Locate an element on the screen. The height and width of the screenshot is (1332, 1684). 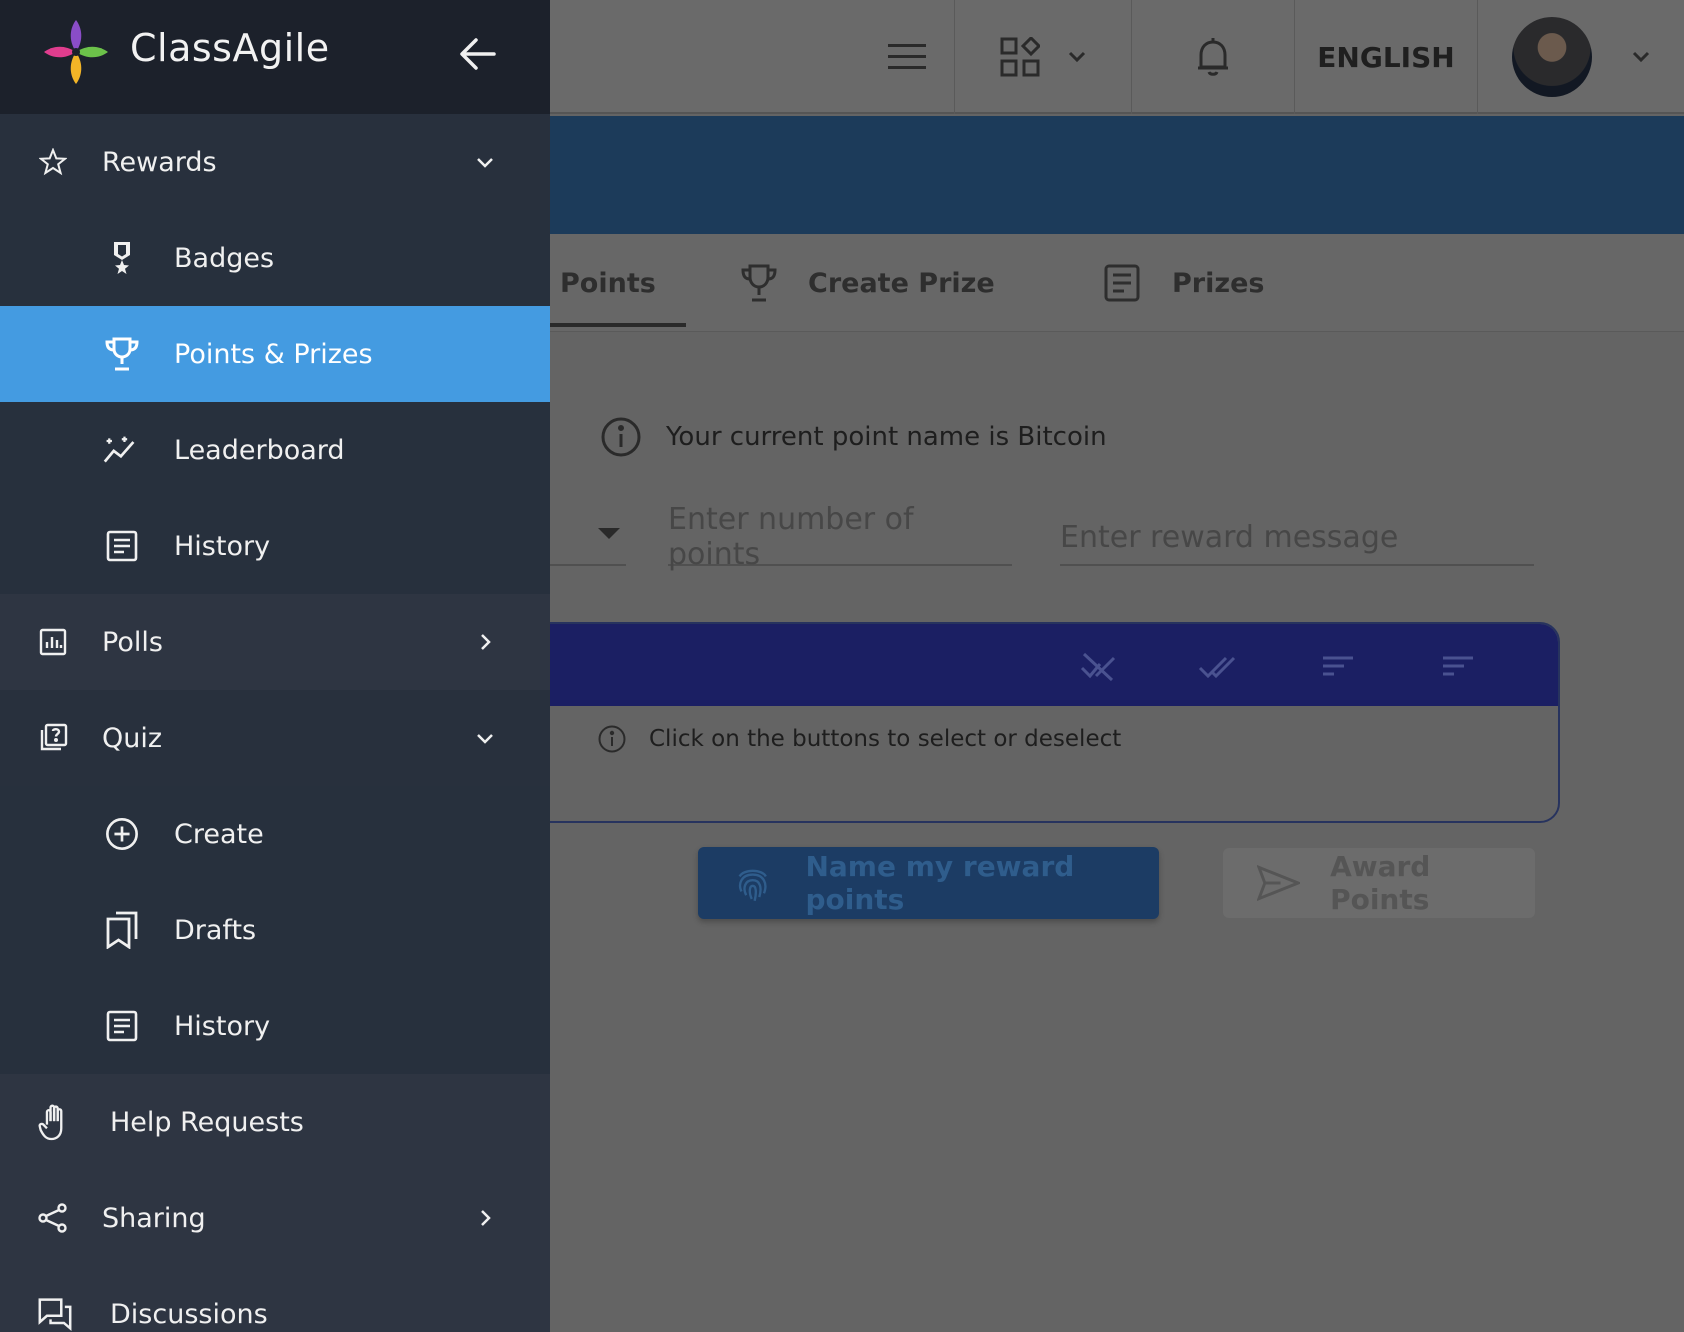
recipient-dropdown-arrow is located at coordinates (609, 533).